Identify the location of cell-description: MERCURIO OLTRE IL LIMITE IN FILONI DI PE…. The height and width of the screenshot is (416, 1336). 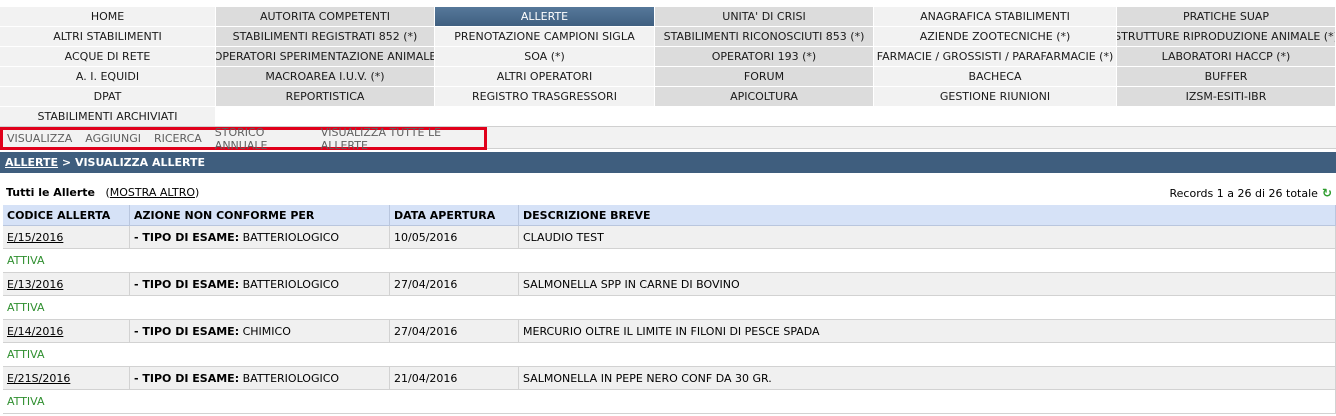
(927, 331).